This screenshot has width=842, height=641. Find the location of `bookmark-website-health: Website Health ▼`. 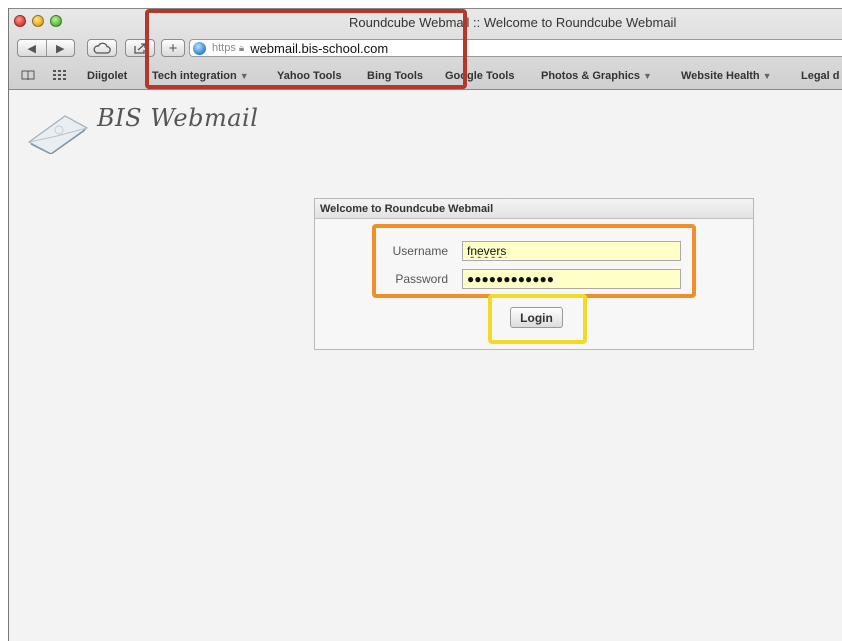

bookmark-website-health: Website Health ▼ is located at coordinates (726, 76).